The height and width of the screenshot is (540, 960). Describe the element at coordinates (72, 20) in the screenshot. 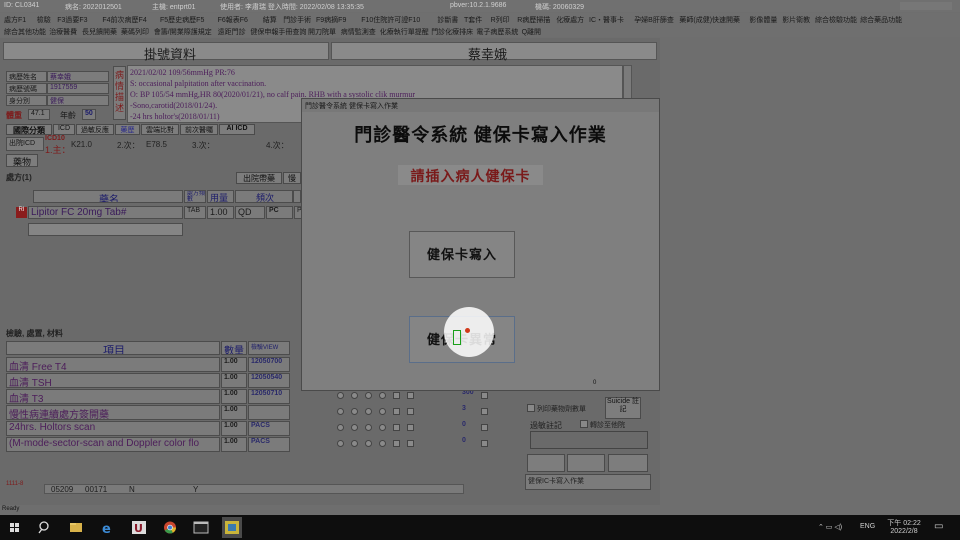

I see `menu-item: F3過要F3` at that location.